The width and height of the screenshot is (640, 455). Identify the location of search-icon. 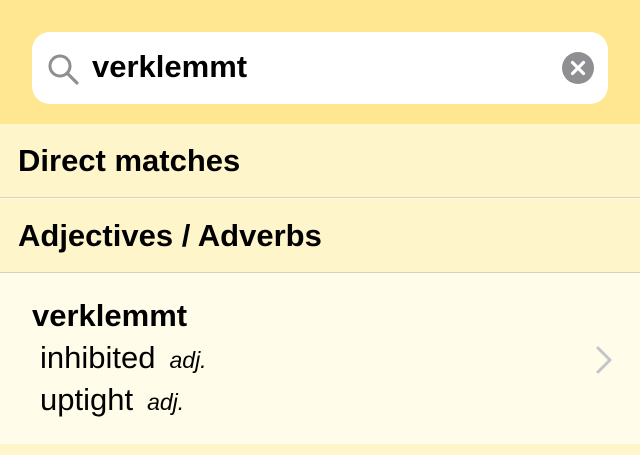
(63, 69).